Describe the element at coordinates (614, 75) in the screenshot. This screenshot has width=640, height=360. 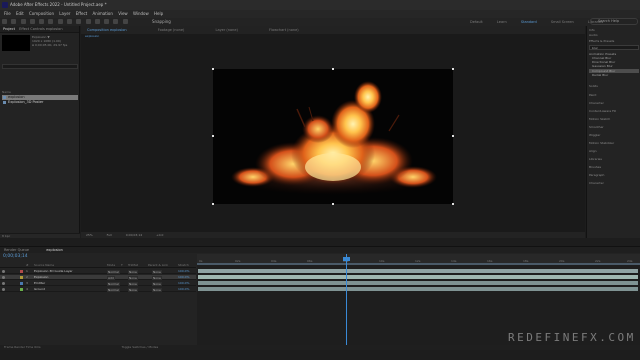
I see `effects-list-item: Radial Blur` at that location.